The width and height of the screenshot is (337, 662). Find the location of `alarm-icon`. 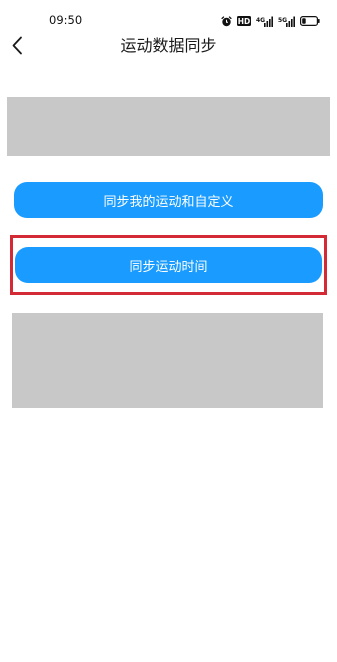

alarm-icon is located at coordinates (226, 21).